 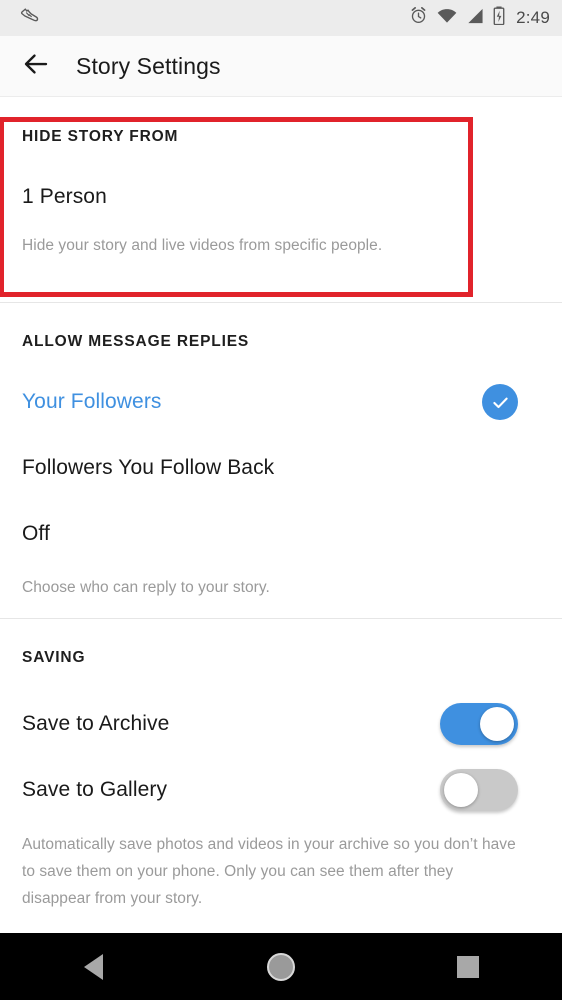 What do you see at coordinates (148, 65) in the screenshot?
I see `page-title: Story Settings` at bounding box center [148, 65].